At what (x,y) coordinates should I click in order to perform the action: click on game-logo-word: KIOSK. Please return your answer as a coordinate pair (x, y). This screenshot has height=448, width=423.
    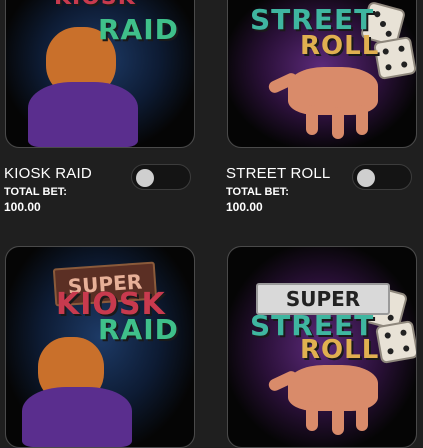
    Looking at the image, I should click on (95, 5).